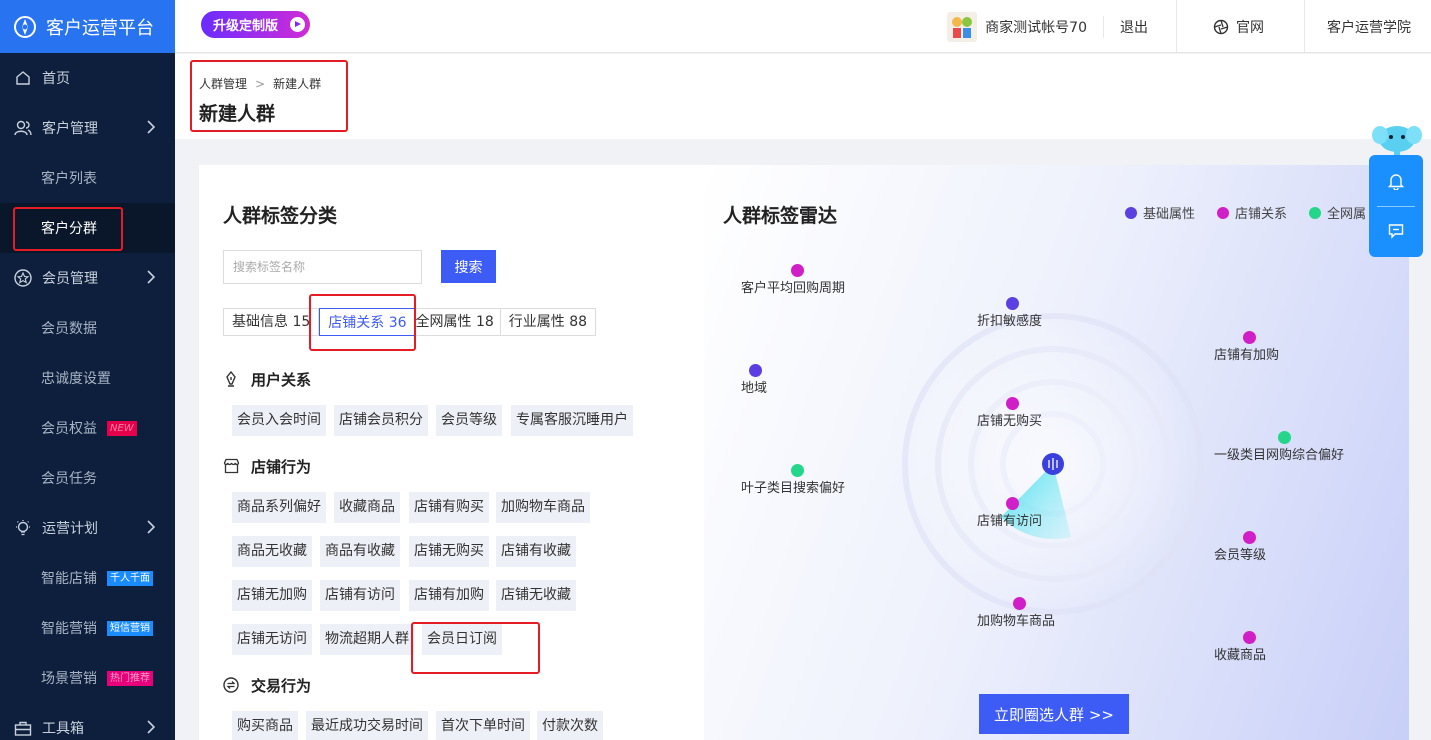 The width and height of the screenshot is (1431, 740). I want to click on sidebar-item-member-tasks: 会员任务, so click(87, 478).